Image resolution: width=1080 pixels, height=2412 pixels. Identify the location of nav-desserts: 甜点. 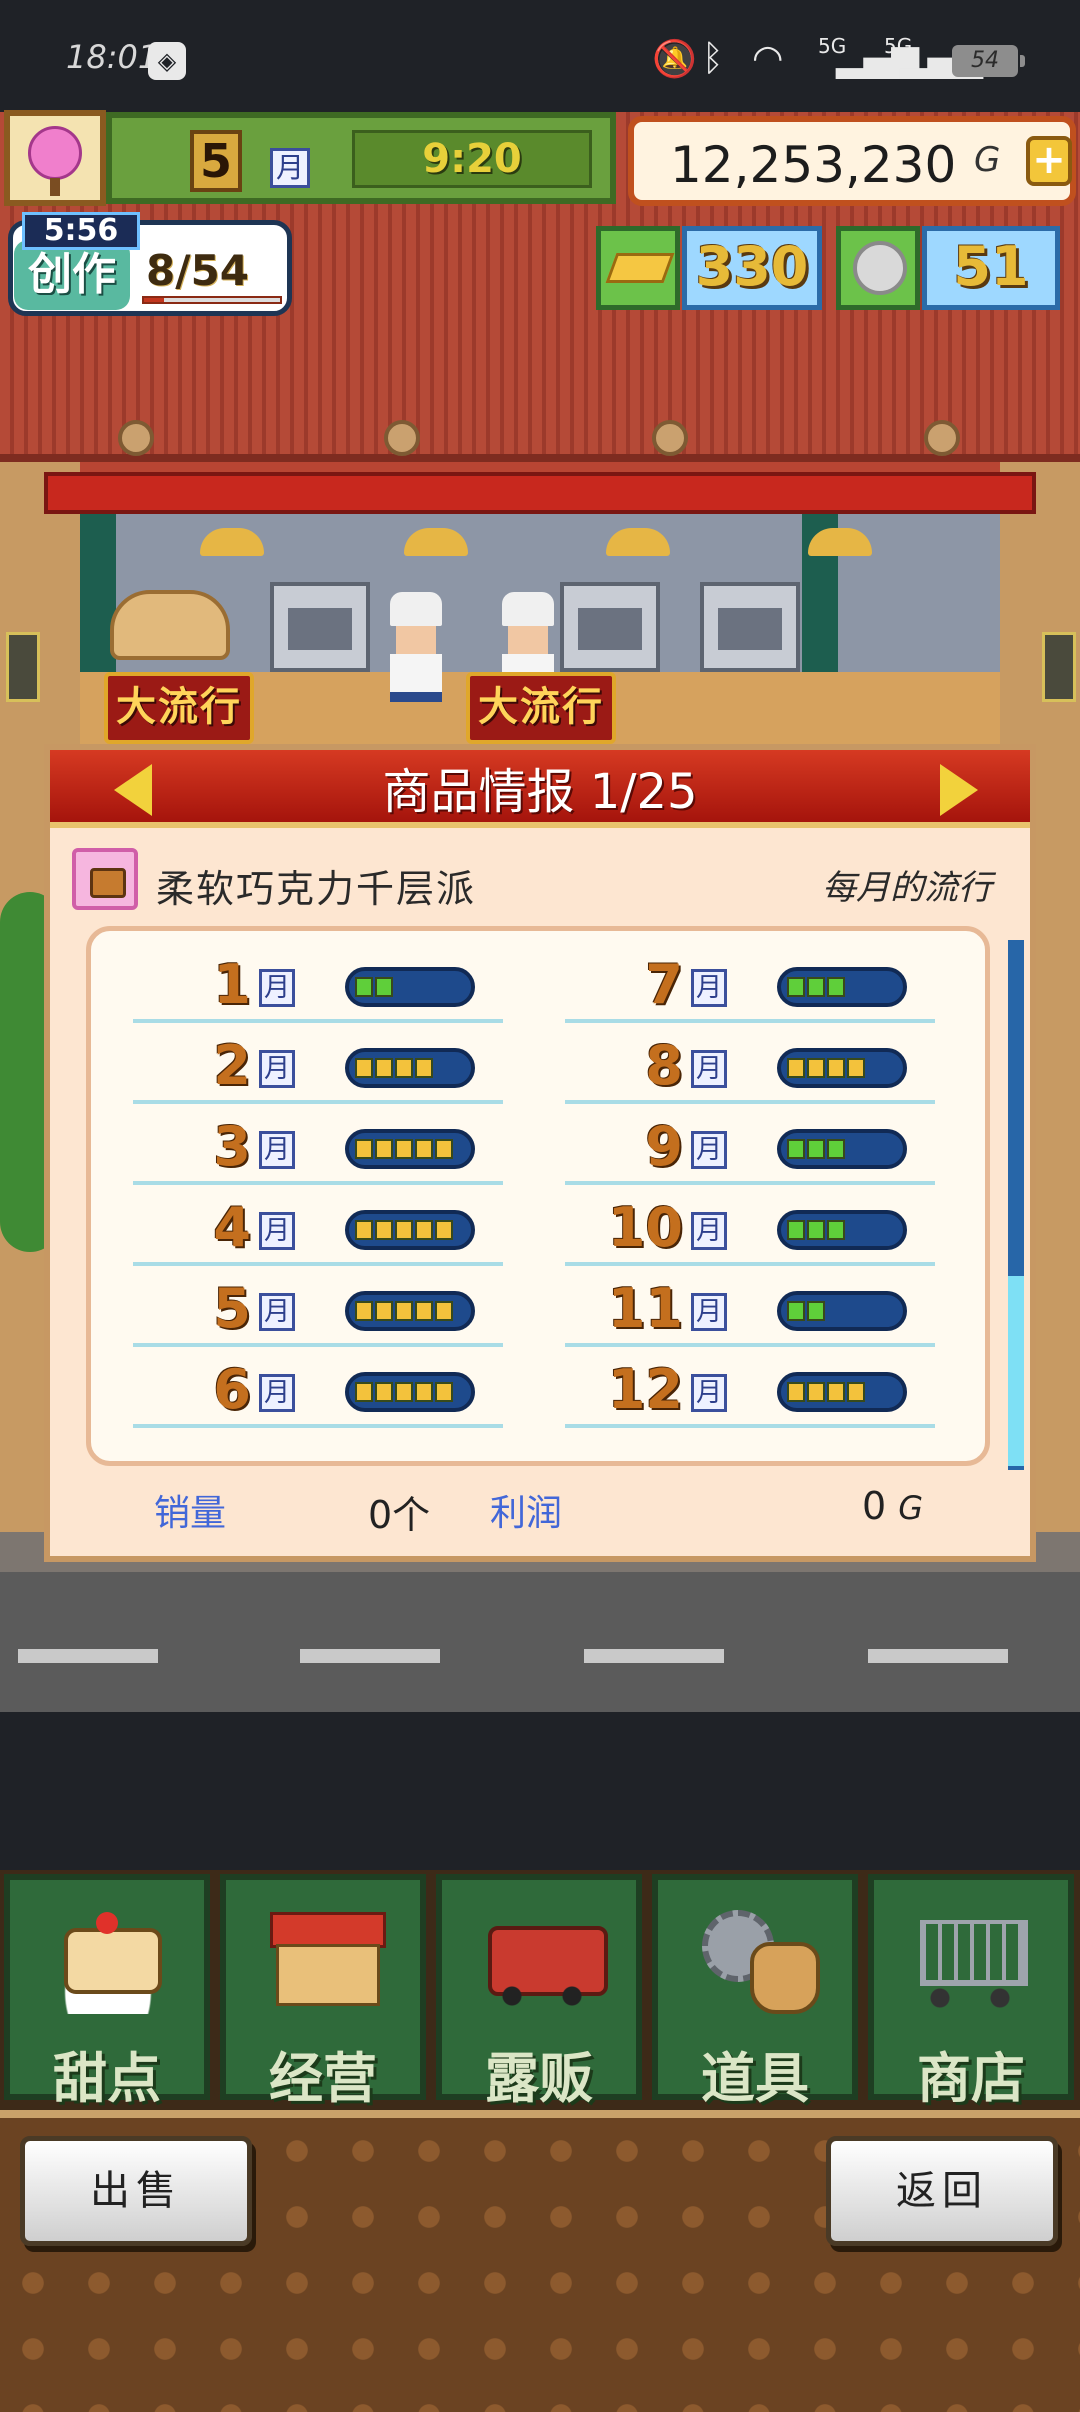
(107, 1992).